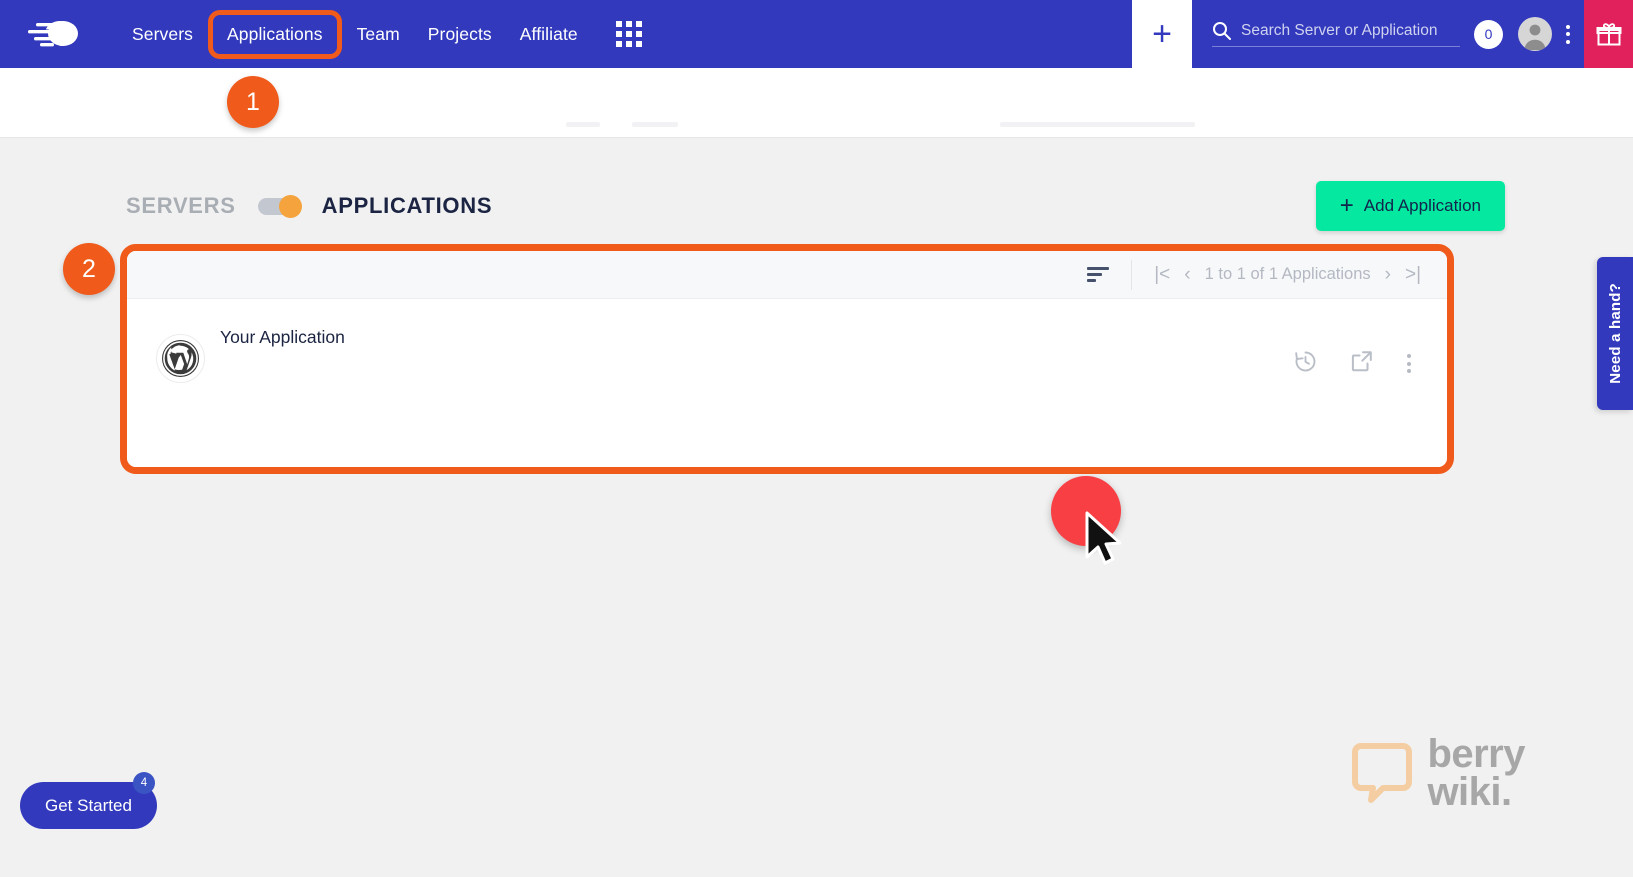 This screenshot has height=877, width=1633. Describe the element at coordinates (58, 34) in the screenshot. I see `cloudways-logo` at that location.